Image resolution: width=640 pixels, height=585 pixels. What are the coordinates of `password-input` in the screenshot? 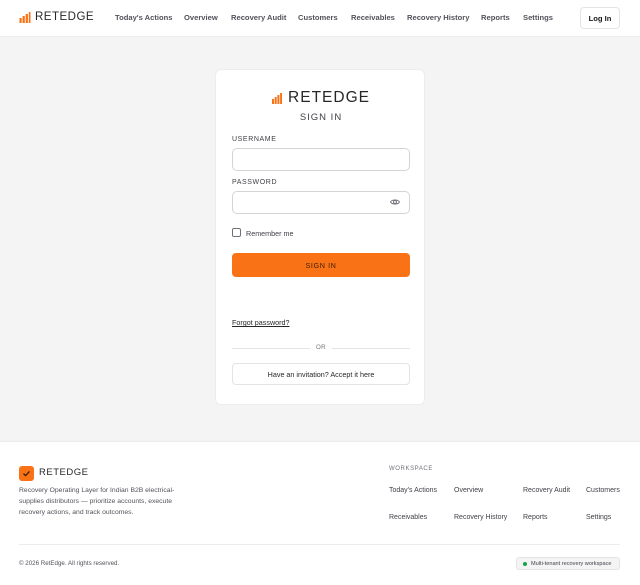 It's located at (321, 202).